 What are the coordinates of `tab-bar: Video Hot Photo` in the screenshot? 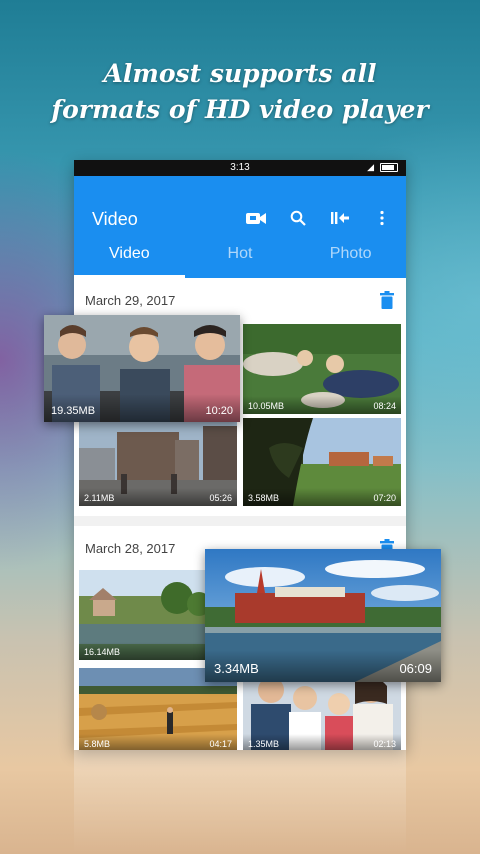 It's located at (240, 255).